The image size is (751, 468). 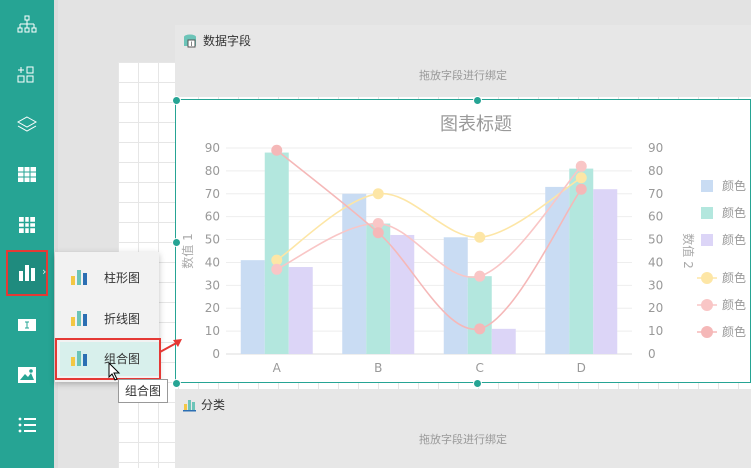 I want to click on y2-tick-label: 60, so click(x=655, y=217).